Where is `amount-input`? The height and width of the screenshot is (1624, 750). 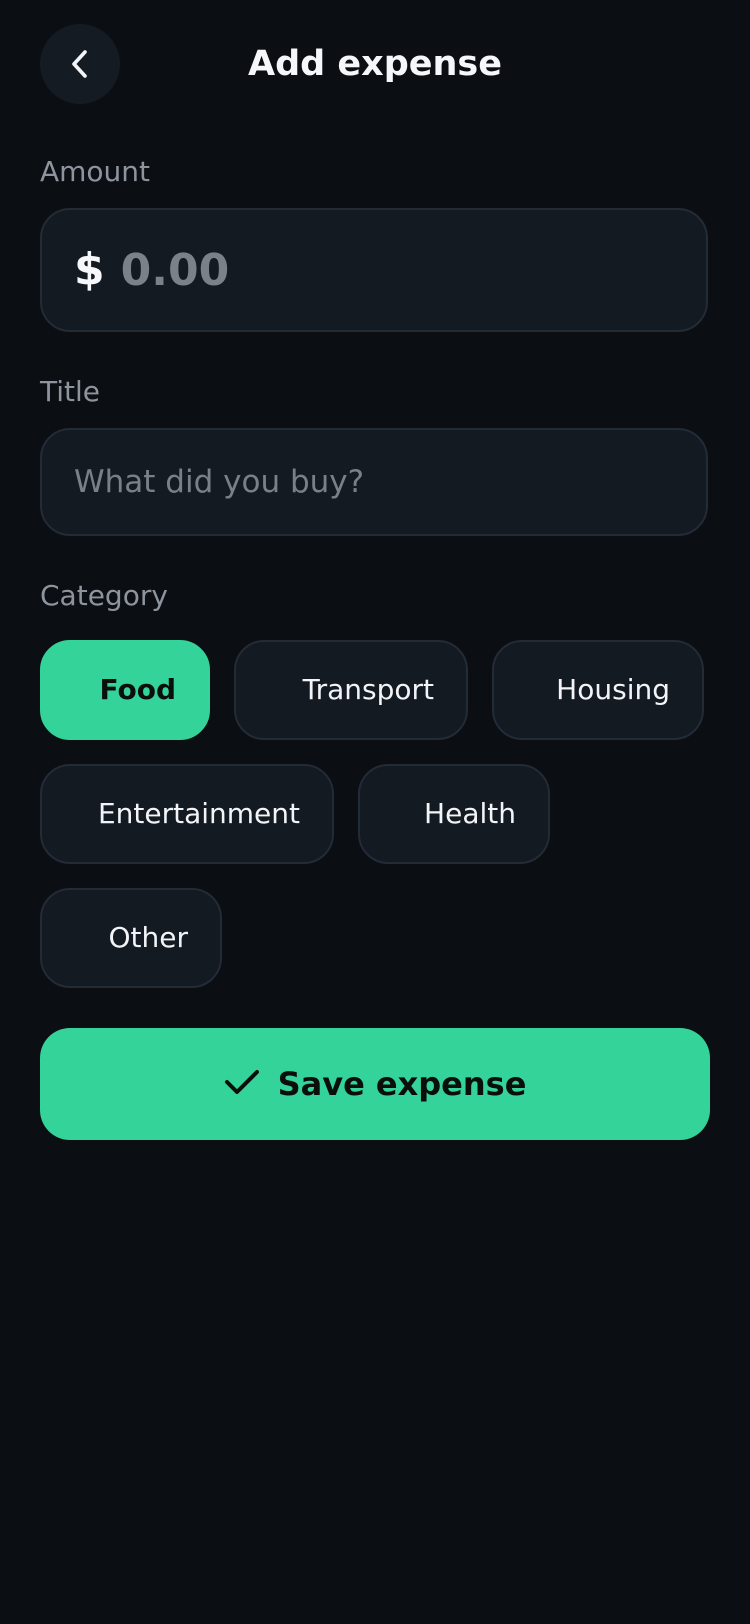 amount-input is located at coordinates (390, 270).